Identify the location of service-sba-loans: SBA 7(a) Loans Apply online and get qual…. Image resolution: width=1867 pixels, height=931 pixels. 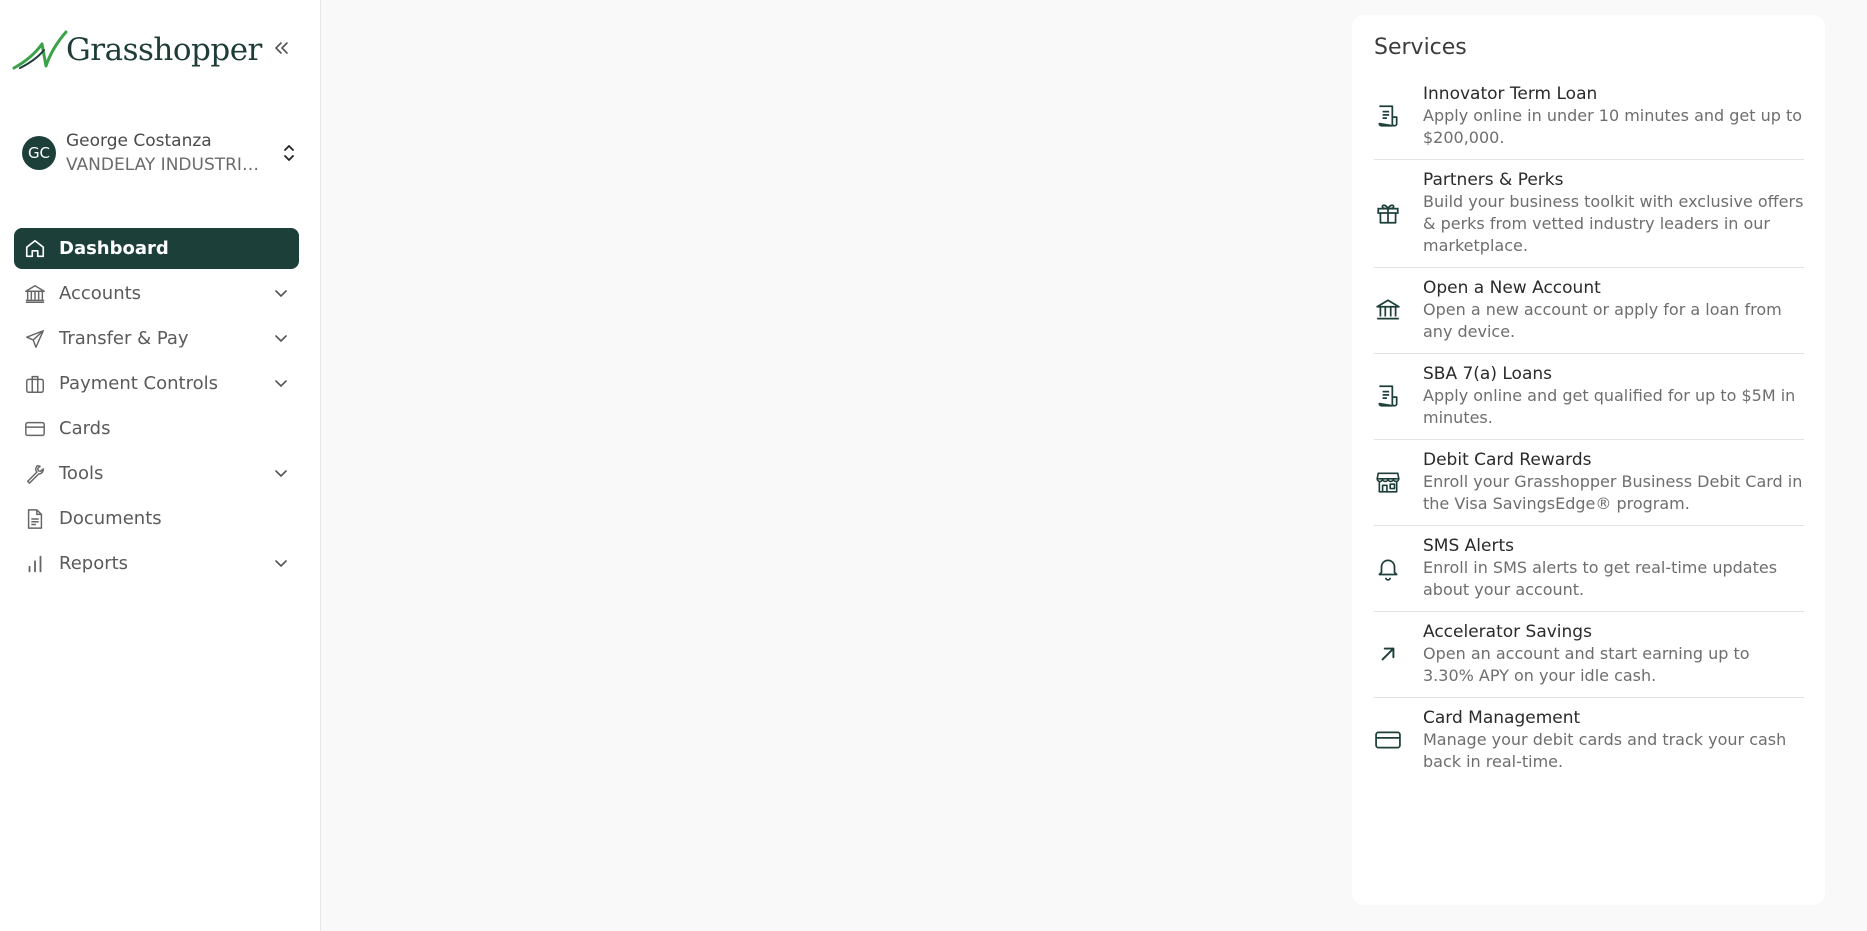
(1589, 397).